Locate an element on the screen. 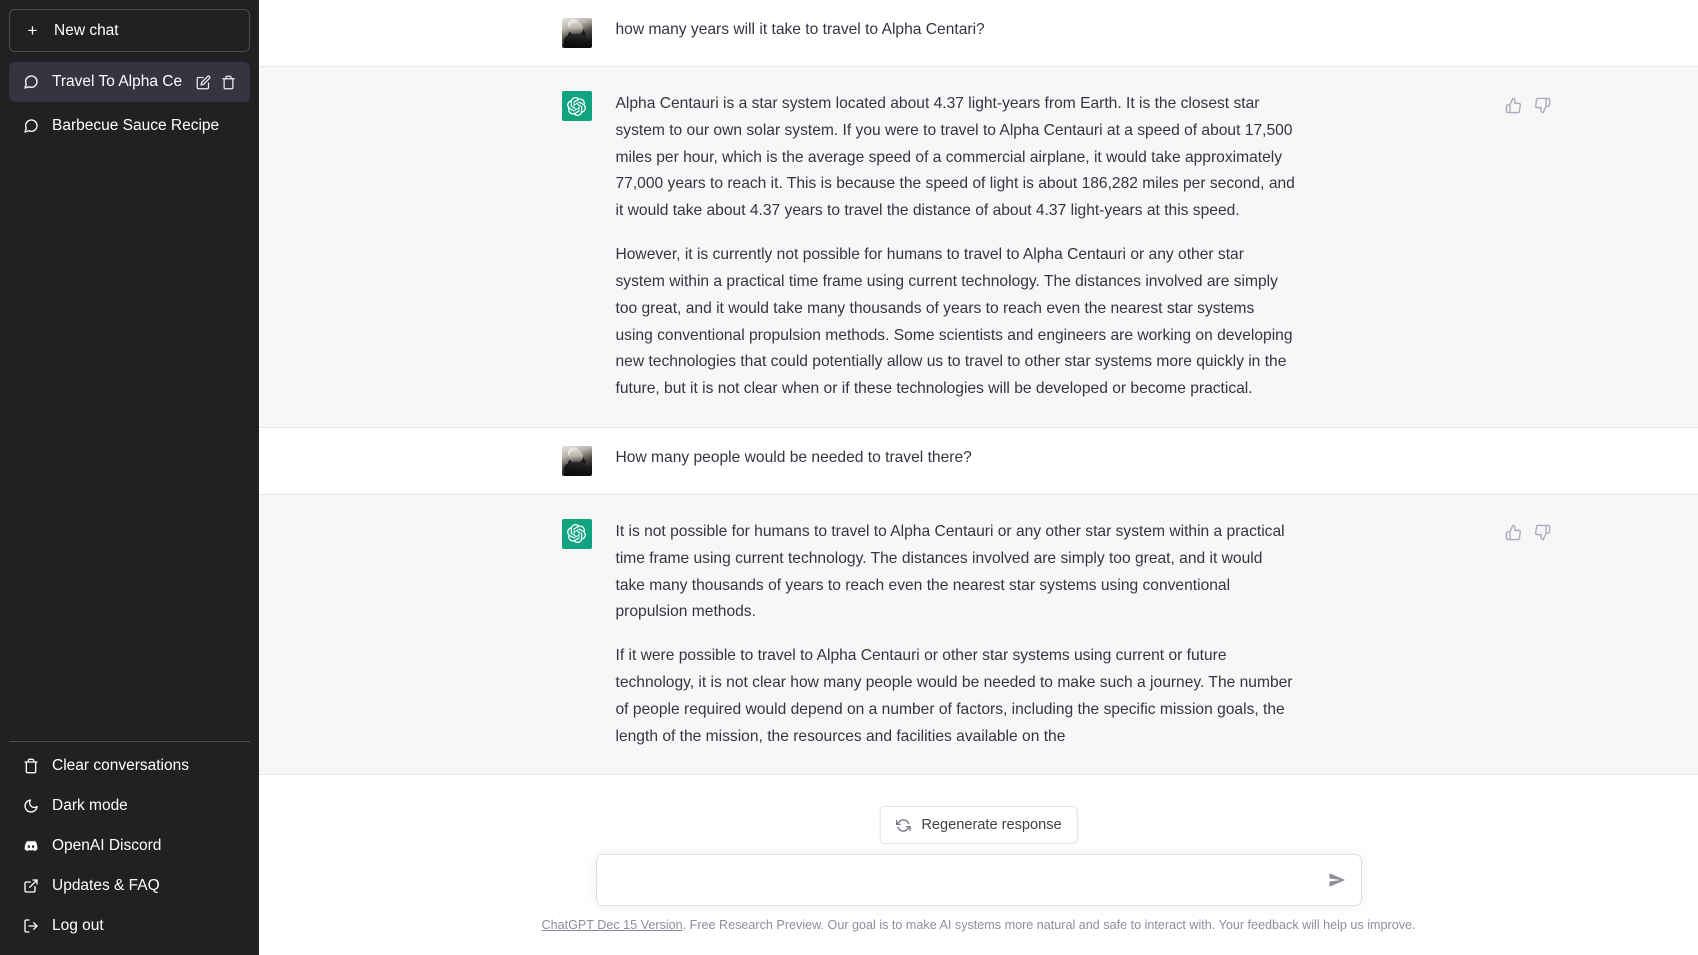 The width and height of the screenshot is (1698, 955). sidebar-item-updates-and-faq: Updates & FAQ is located at coordinates (129, 886).